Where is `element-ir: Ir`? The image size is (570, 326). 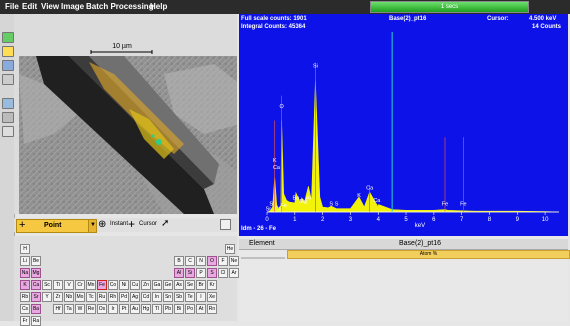
element-ir: Ir is located at coordinates (113, 309).